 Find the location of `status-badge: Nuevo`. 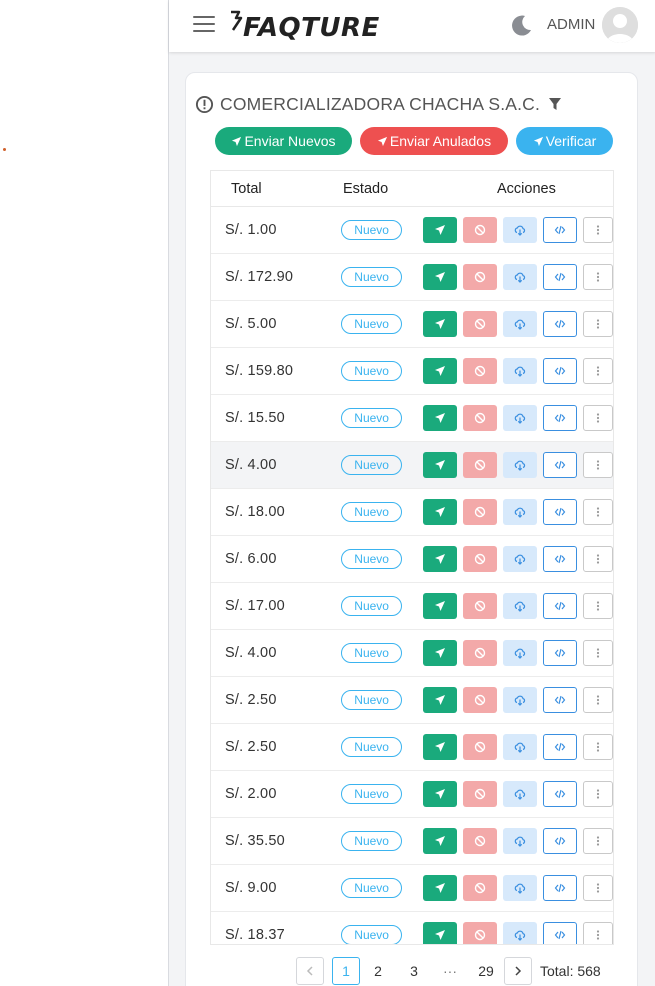

status-badge: Nuevo is located at coordinates (371, 747).